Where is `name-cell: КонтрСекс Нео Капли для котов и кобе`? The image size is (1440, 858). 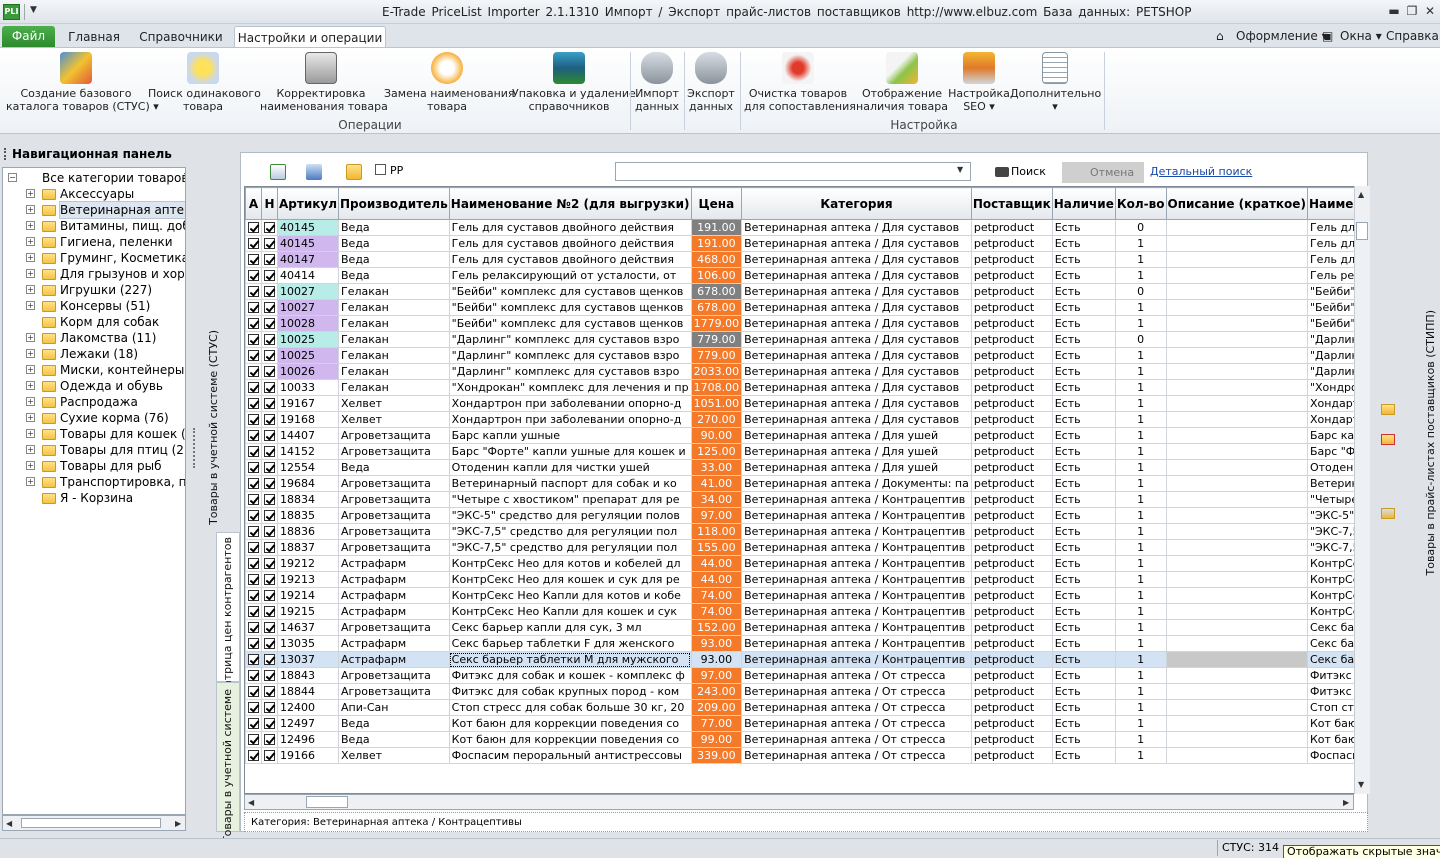 name-cell: КонтрСекс Нео Капли для котов и кобе is located at coordinates (570, 595).